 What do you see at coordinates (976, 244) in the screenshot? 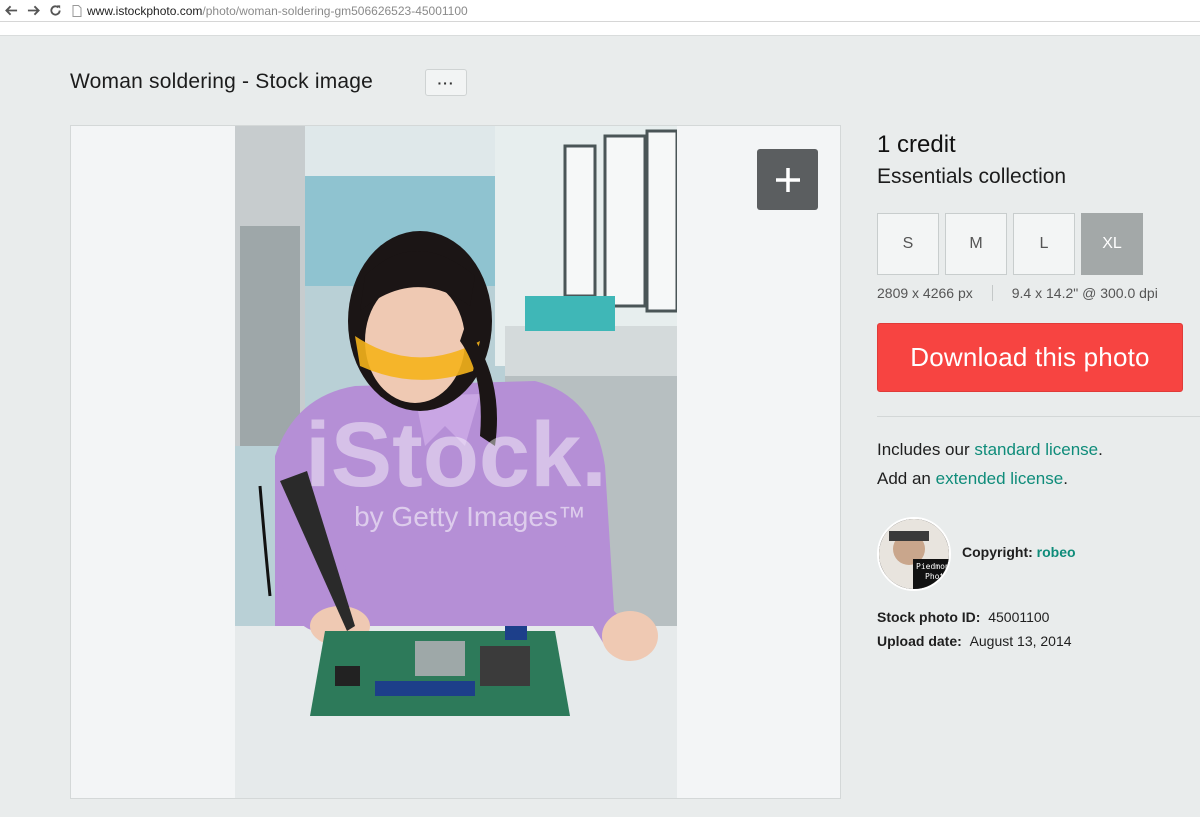
I see `size-option-m: M` at bounding box center [976, 244].